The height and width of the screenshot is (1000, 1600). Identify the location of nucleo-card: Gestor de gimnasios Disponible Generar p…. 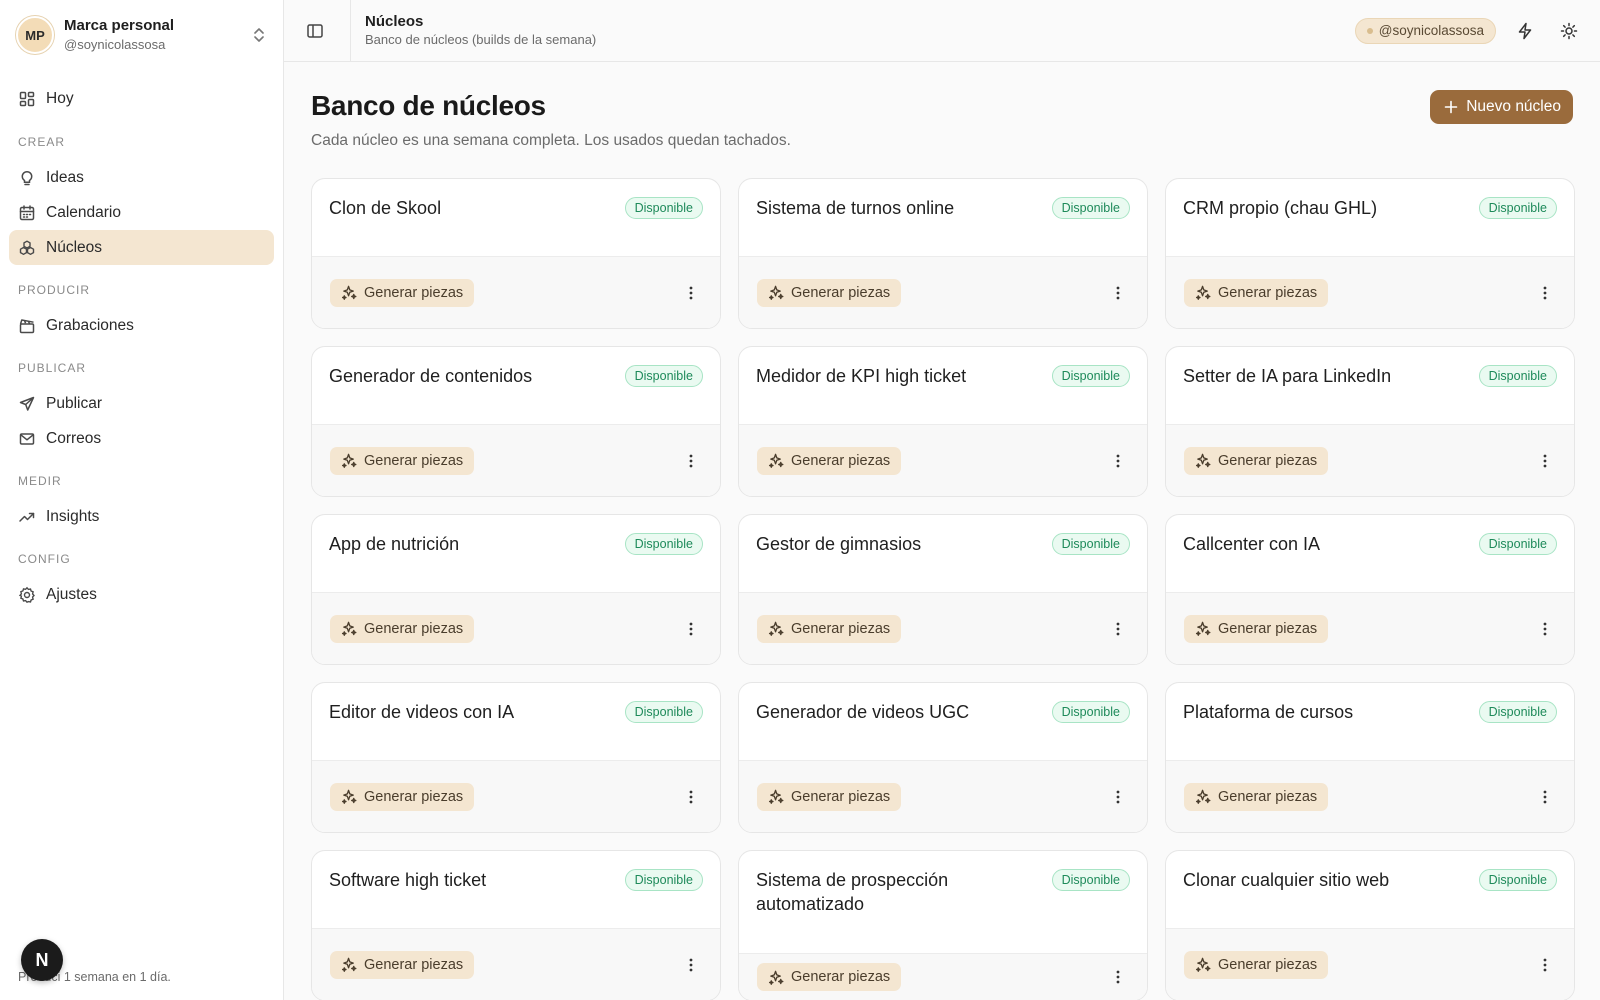
(943, 589).